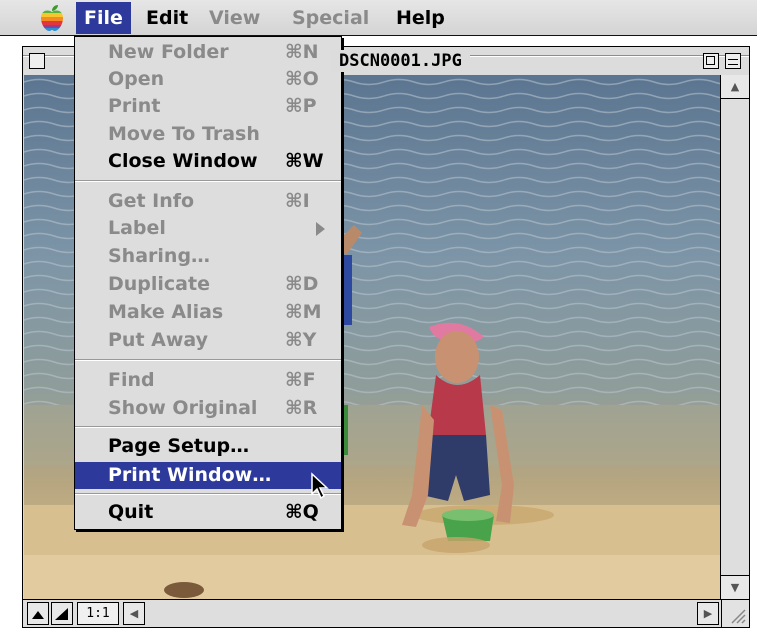 This screenshot has height=636, width=757. I want to click on menu-item-new-folder: New Folder ⌘N, so click(208, 52).